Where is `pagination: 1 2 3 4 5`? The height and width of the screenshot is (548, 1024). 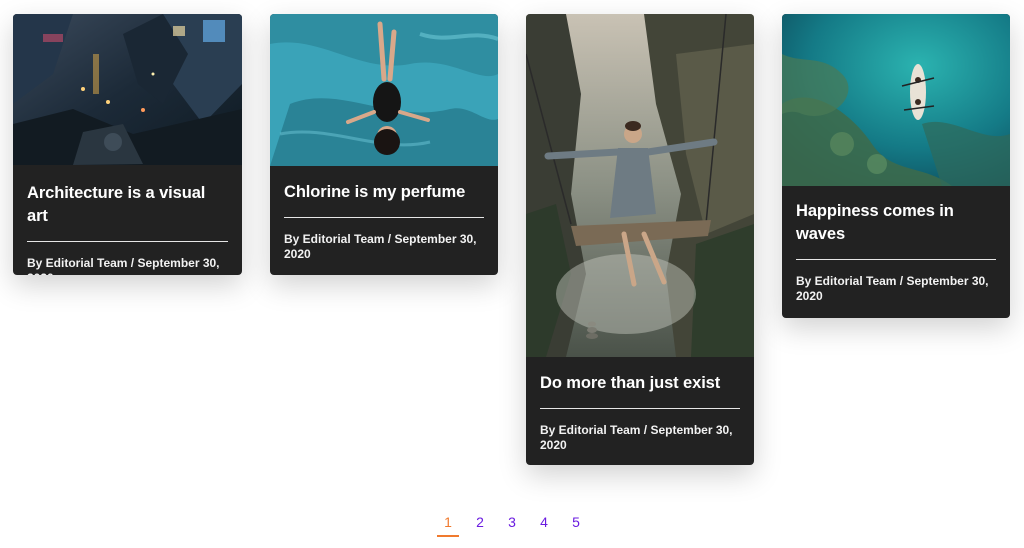 pagination: 1 2 3 4 5 is located at coordinates (512, 524).